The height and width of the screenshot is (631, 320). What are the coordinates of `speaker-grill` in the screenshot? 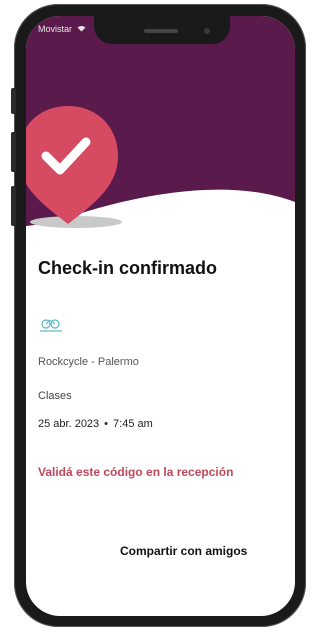 It's located at (161, 31).